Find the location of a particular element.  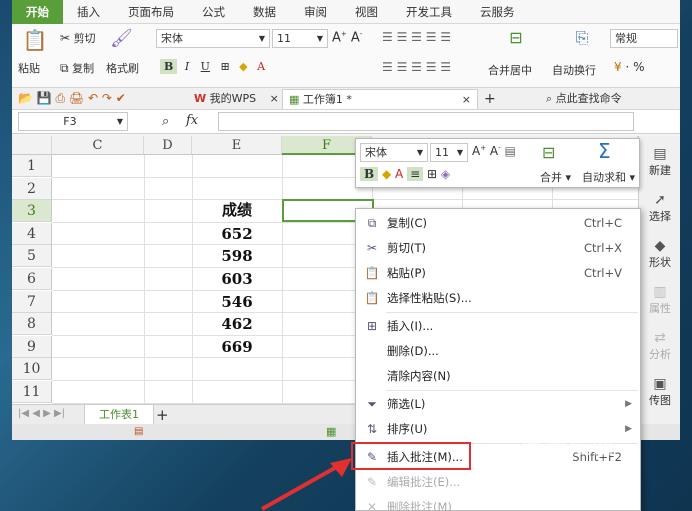

align-top-icons: ☰ ☰ ☰ ☰ ☰ is located at coordinates (416, 37).